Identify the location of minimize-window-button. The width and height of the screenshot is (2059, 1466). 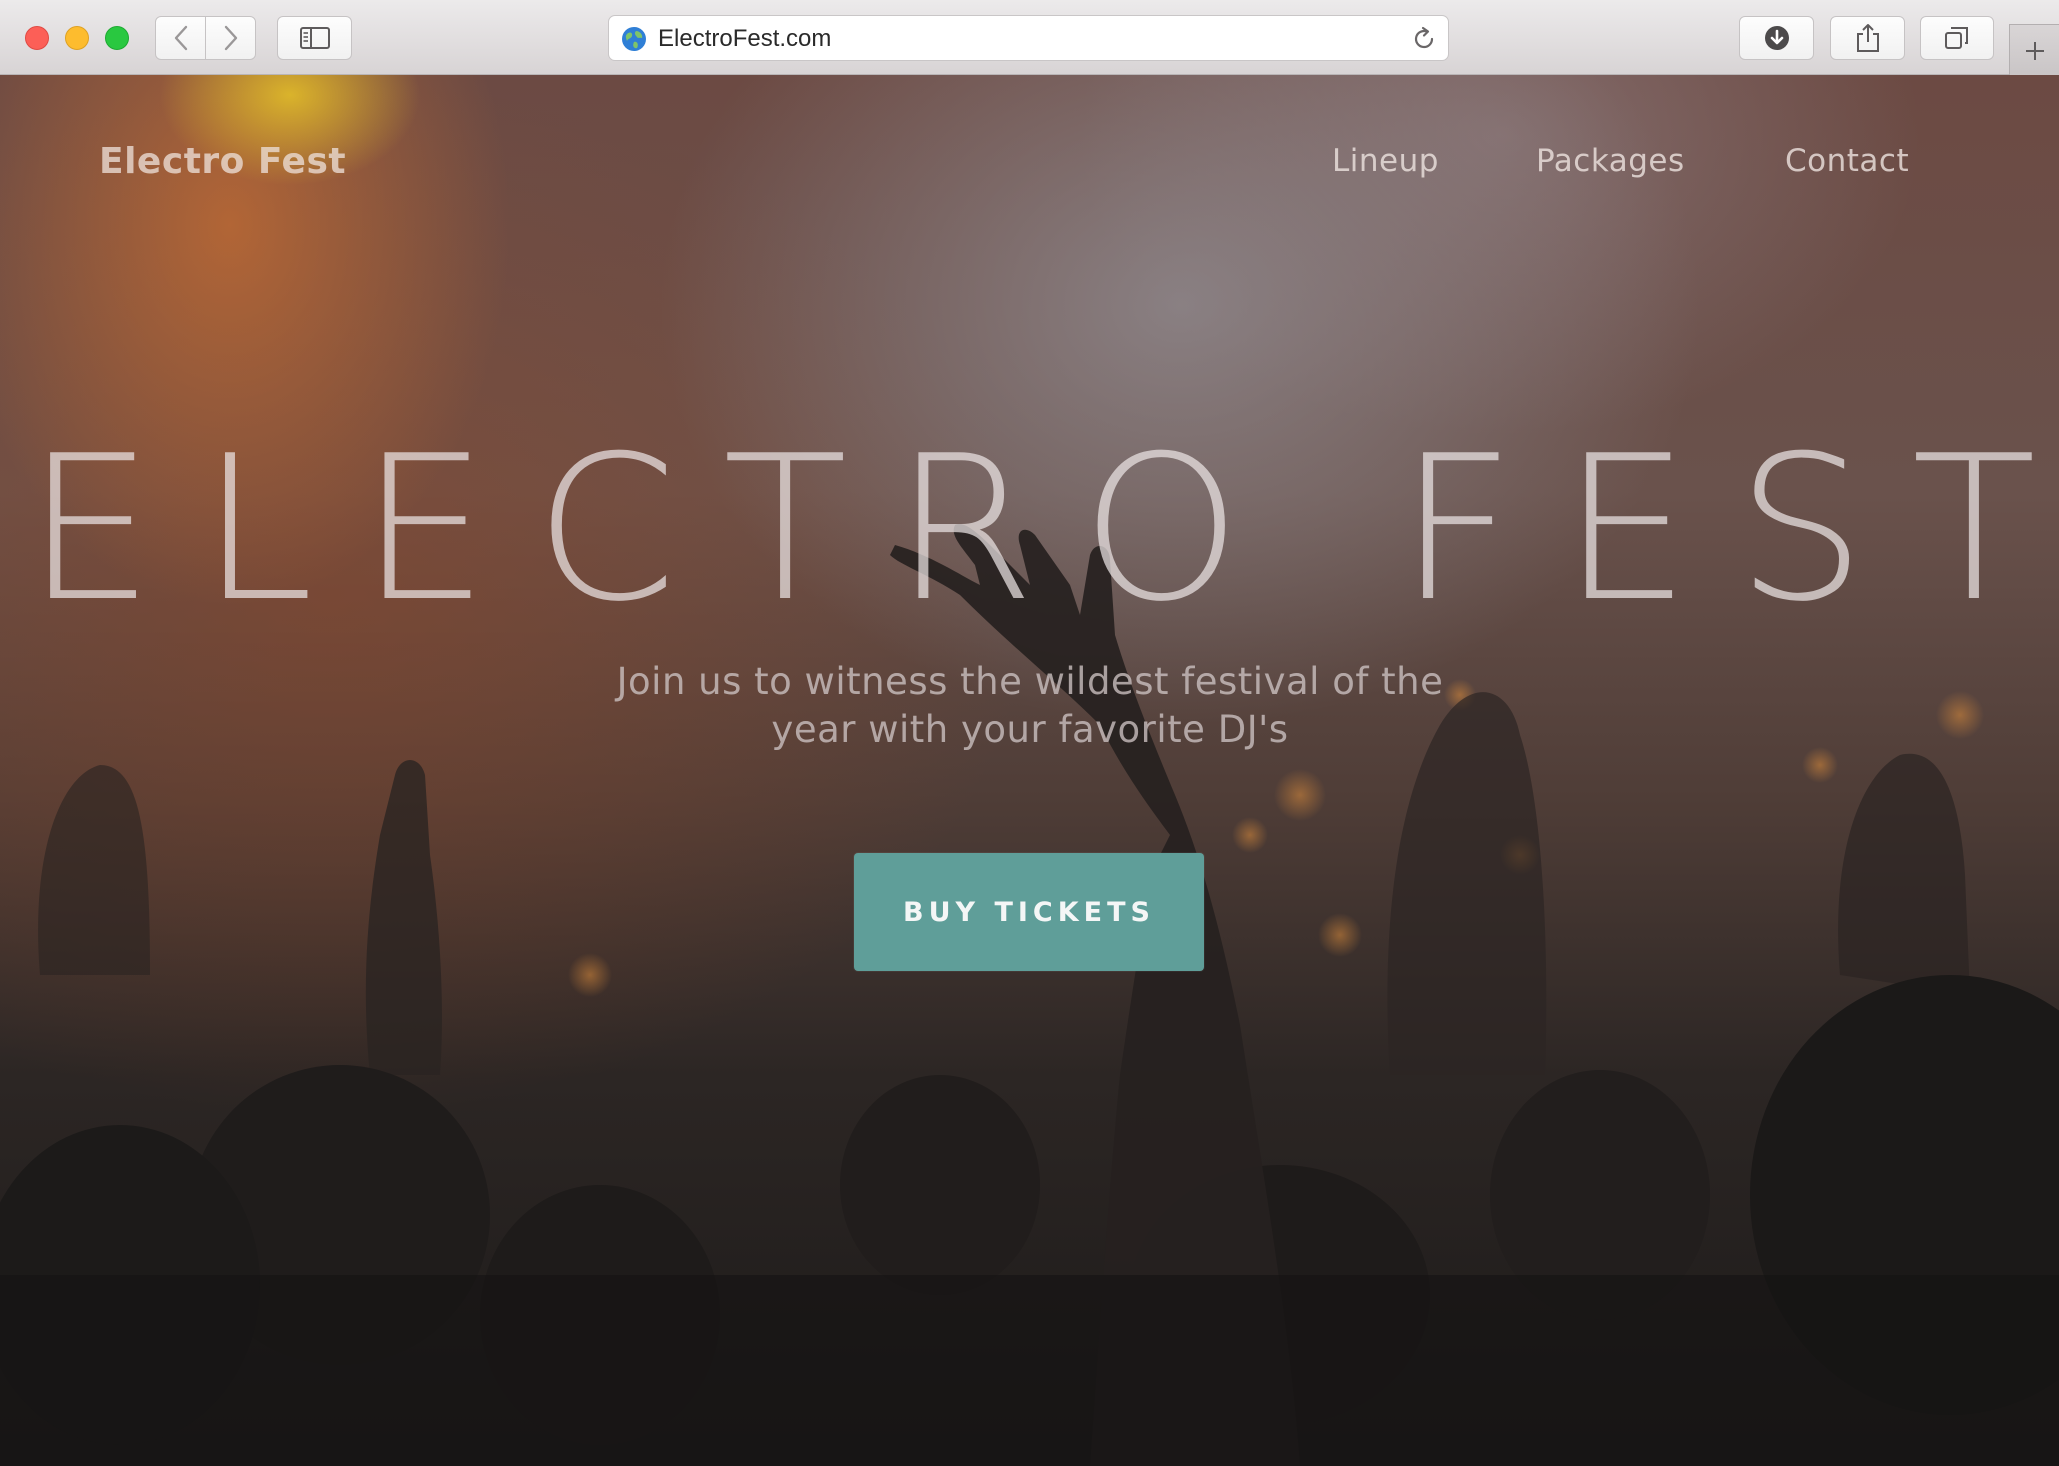
(77, 38).